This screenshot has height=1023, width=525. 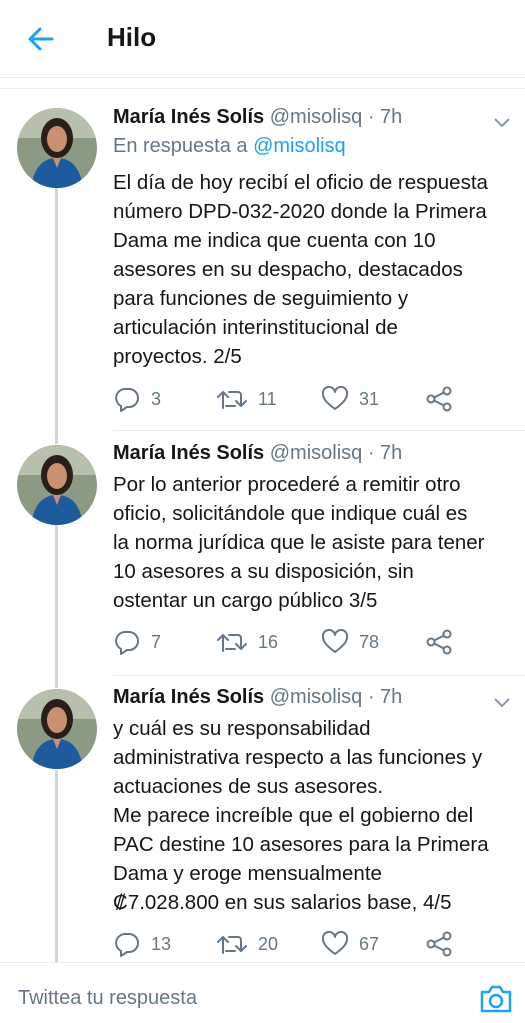 I want to click on reply-context: En respuesta a @misolisq, so click(x=229, y=146).